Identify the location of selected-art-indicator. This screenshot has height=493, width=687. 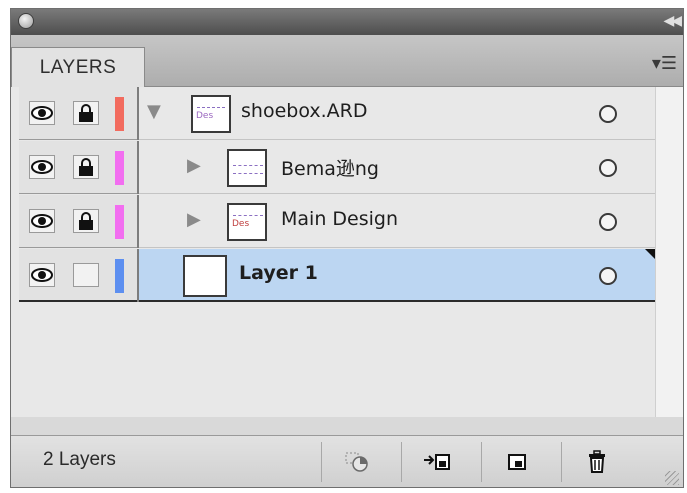
(650, 254).